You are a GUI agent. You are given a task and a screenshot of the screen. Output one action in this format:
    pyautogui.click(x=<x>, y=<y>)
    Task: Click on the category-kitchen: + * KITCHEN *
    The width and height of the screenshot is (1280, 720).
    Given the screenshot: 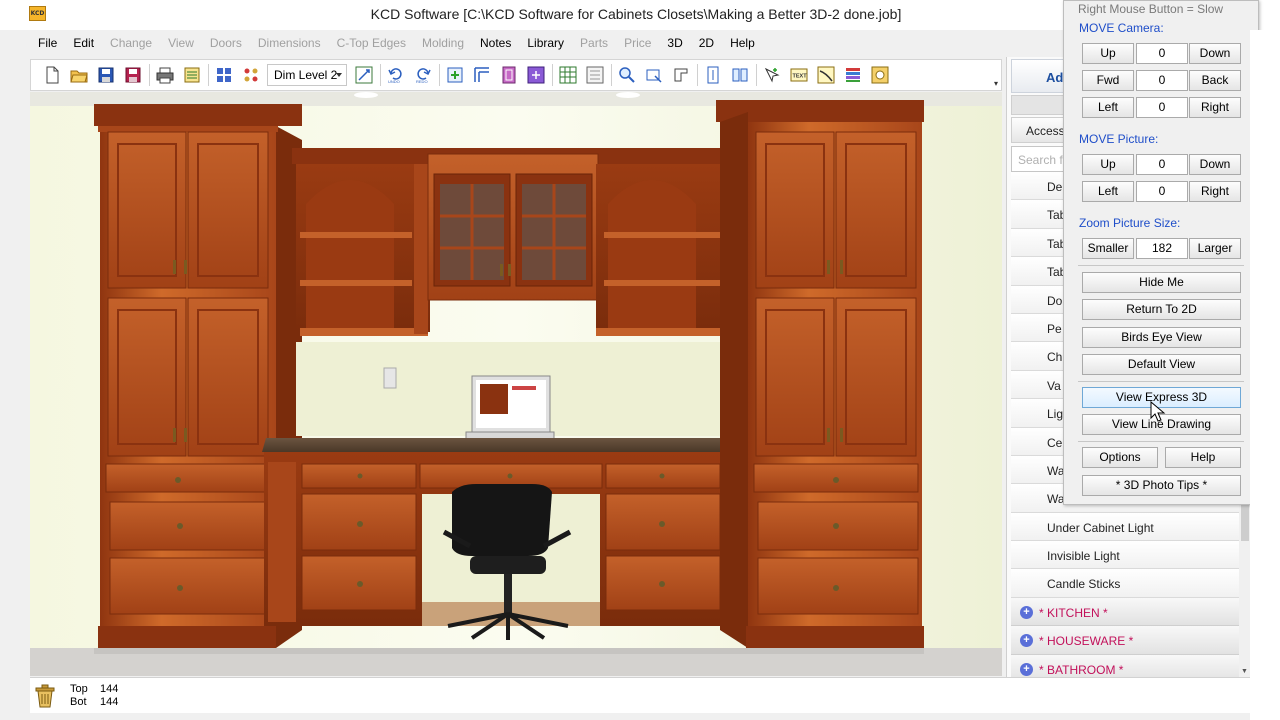 What is the action you would take?
    pyautogui.click(x=1125, y=612)
    